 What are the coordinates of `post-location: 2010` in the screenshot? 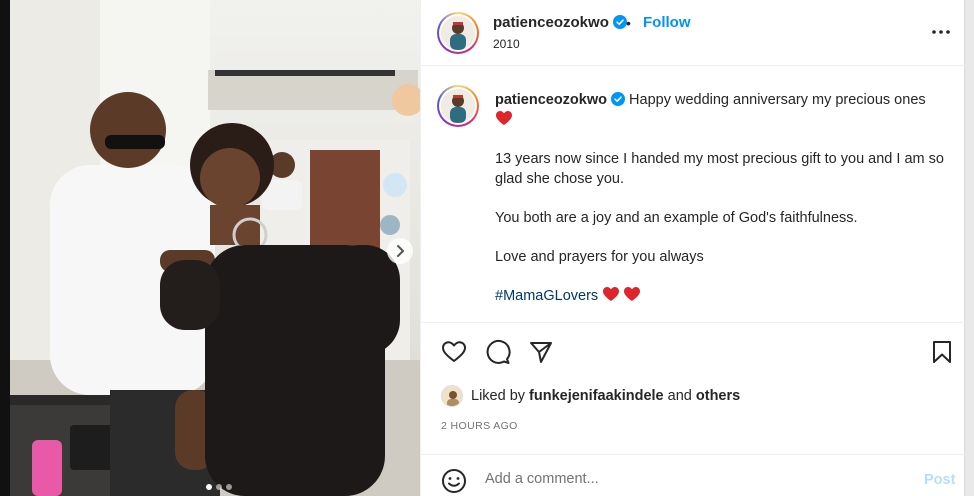 It's located at (506, 44).